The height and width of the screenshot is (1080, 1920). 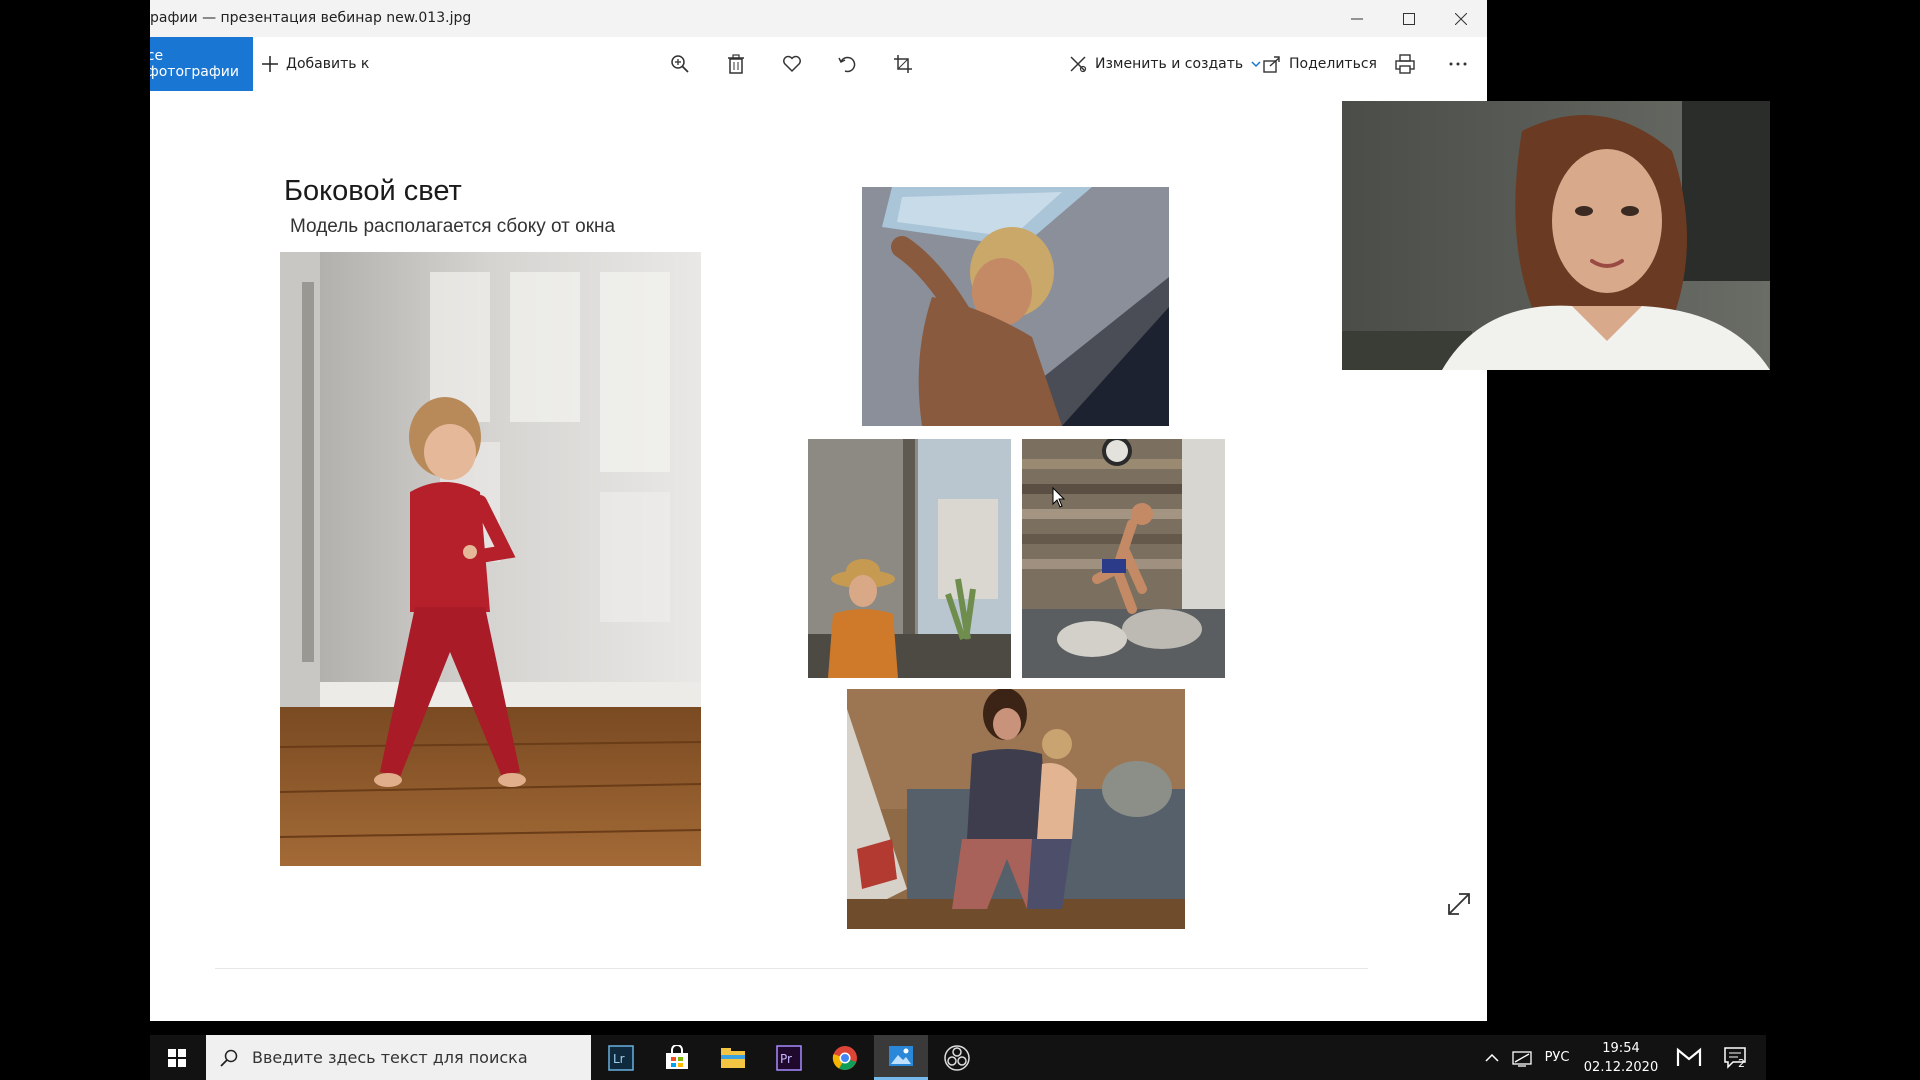 I want to click on close-button, so click(x=1461, y=18).